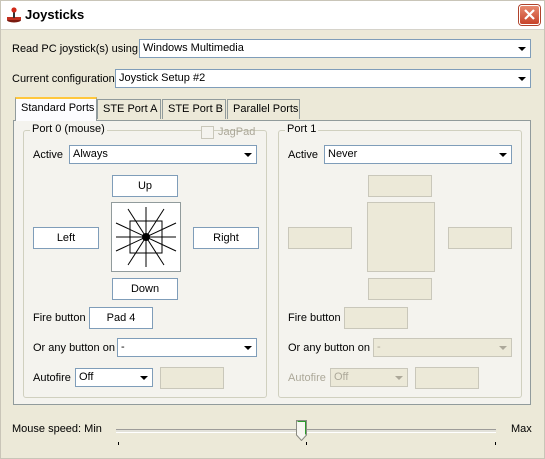 Image resolution: width=545 pixels, height=459 pixels. Describe the element at coordinates (194, 109) in the screenshot. I see `tab-ste-port-b: STE Port B` at that location.